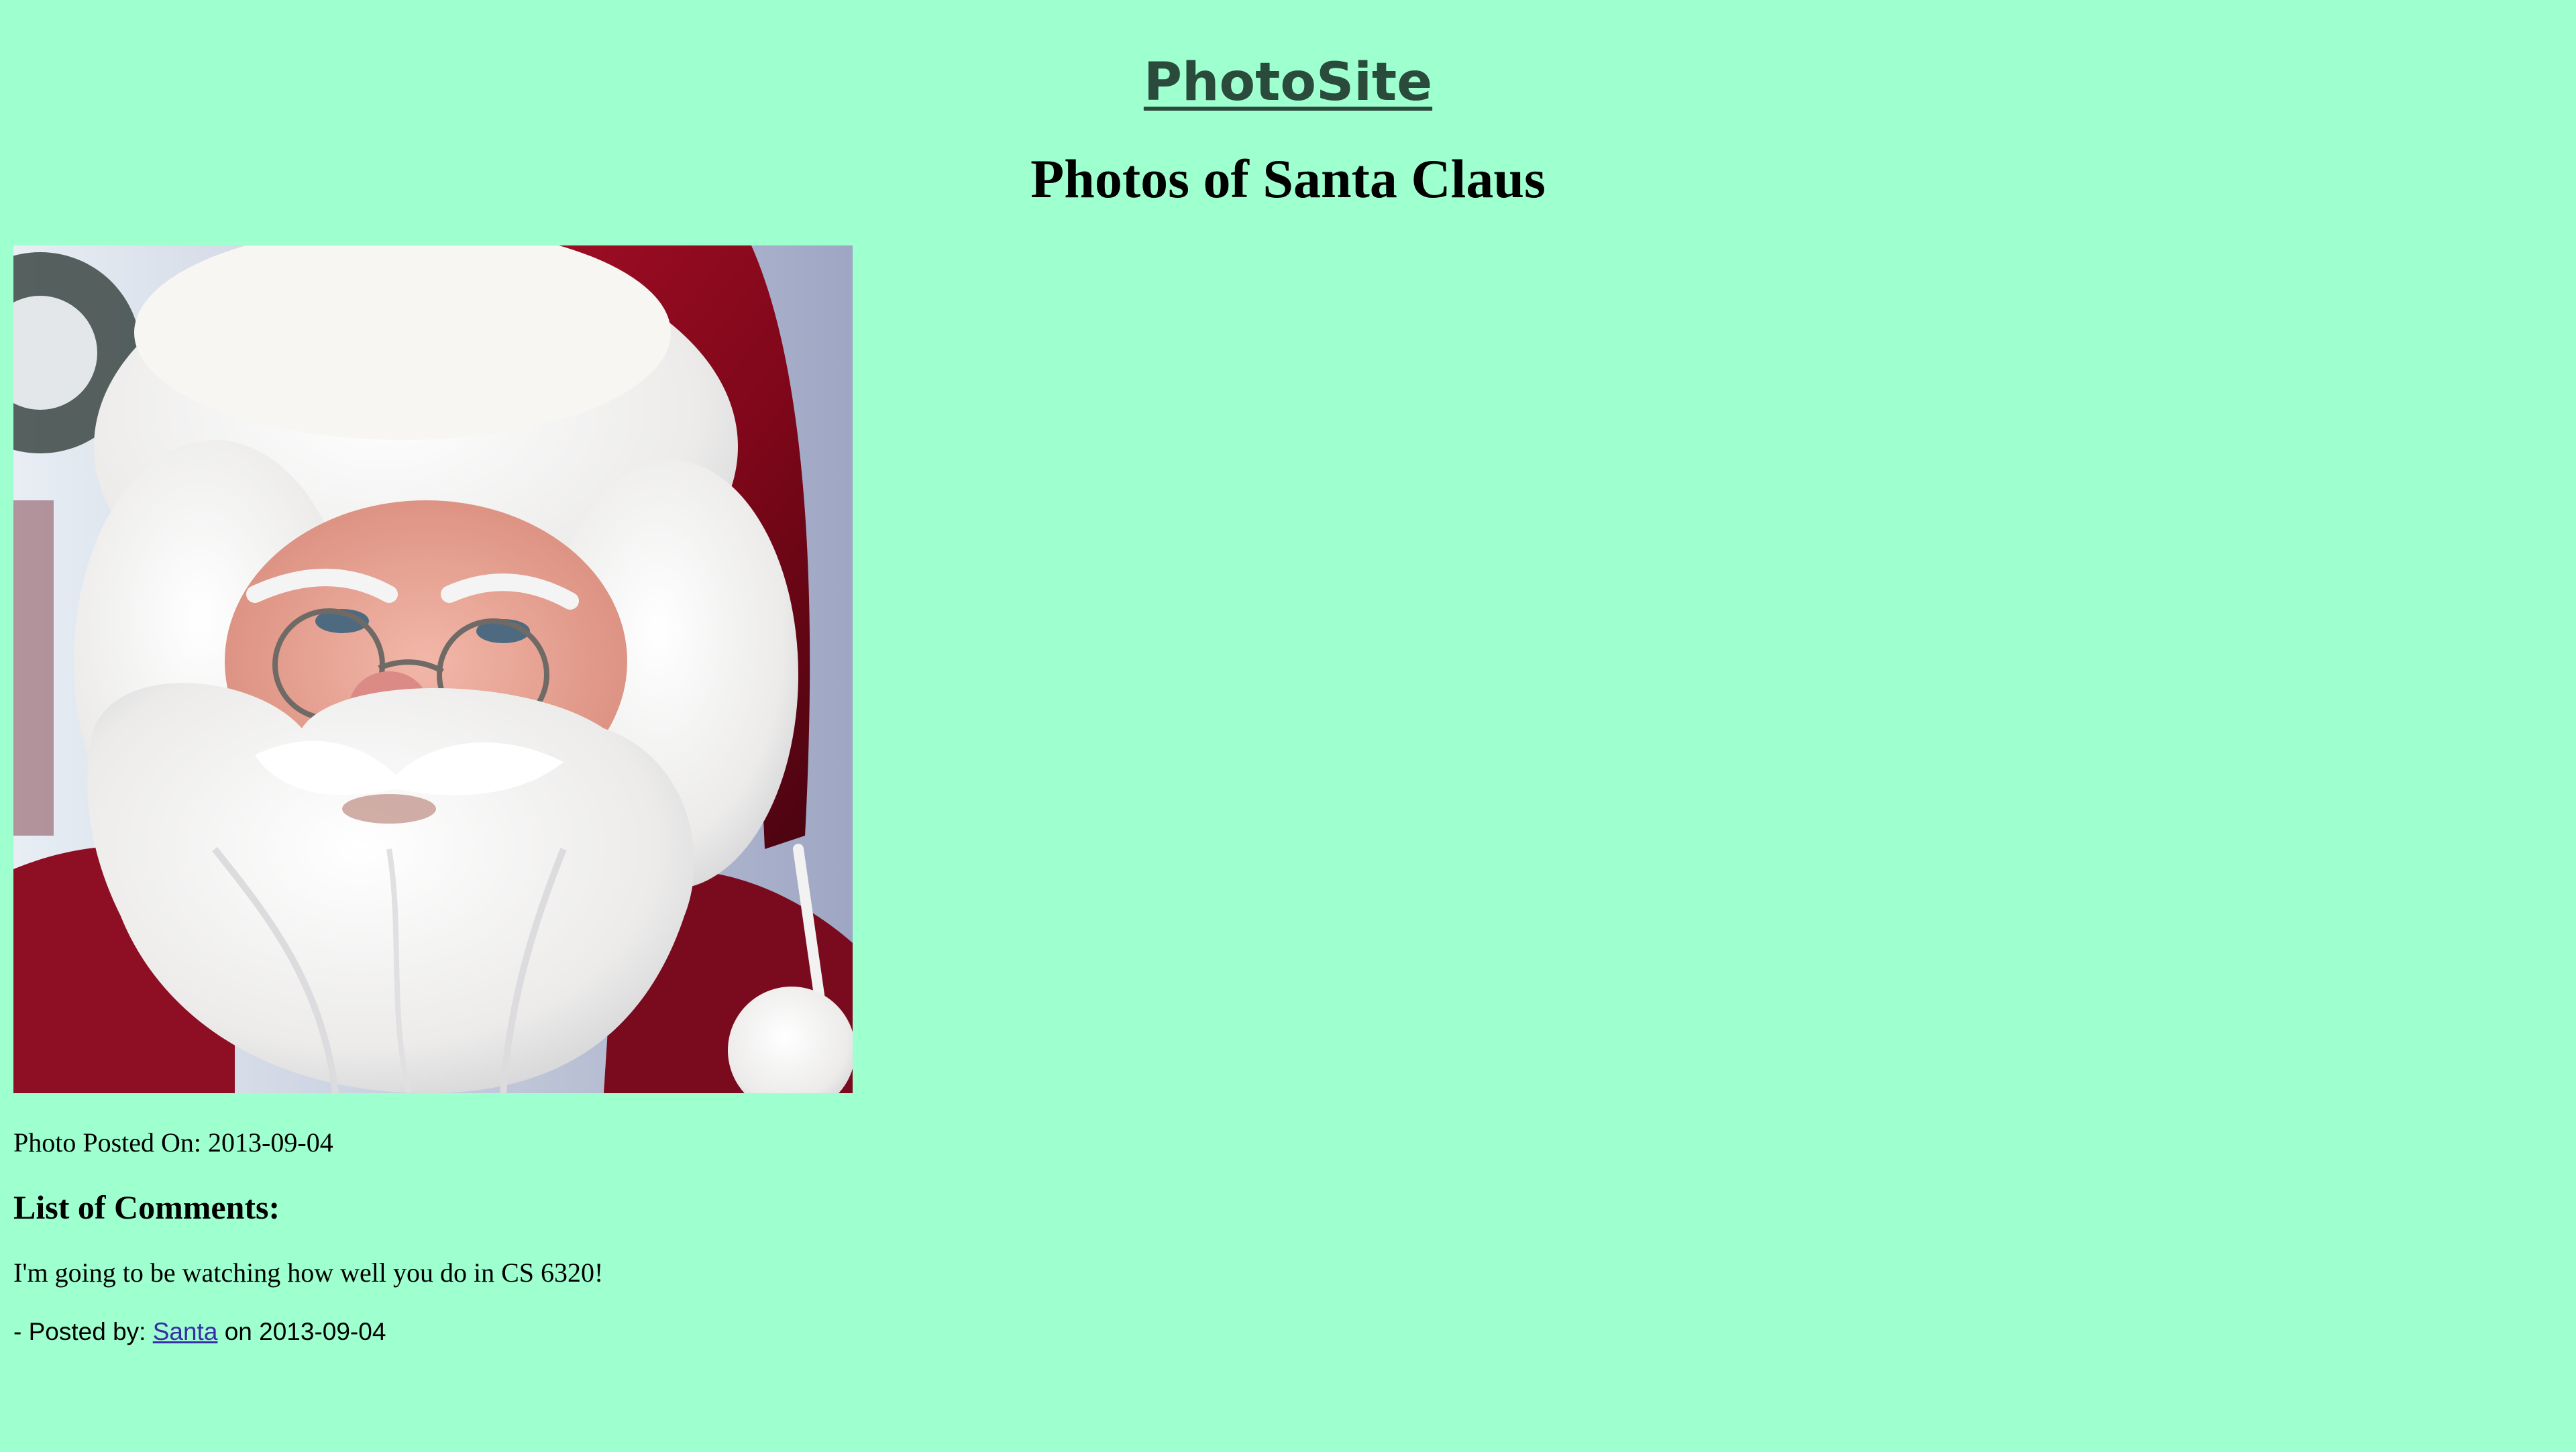  I want to click on comment-author-link: Santa, so click(185, 1331).